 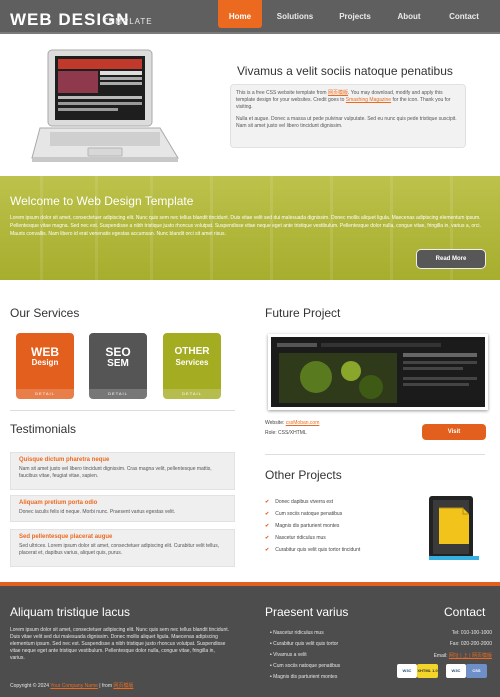 What do you see at coordinates (300, 538) in the screenshot?
I see `other-project-label: Nascetur ridiculus mus` at bounding box center [300, 538].